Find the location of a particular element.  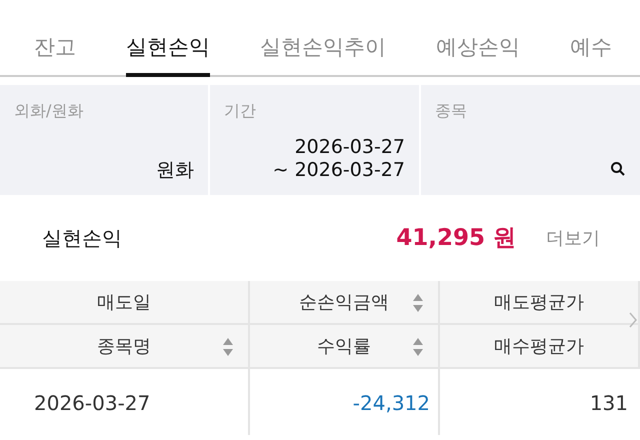

search-icon is located at coordinates (618, 169).